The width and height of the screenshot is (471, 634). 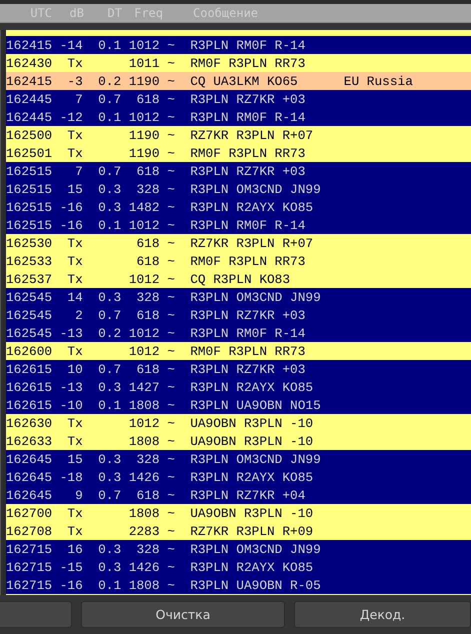 I want to click on utc-text: 162715, so click(x=29, y=585).